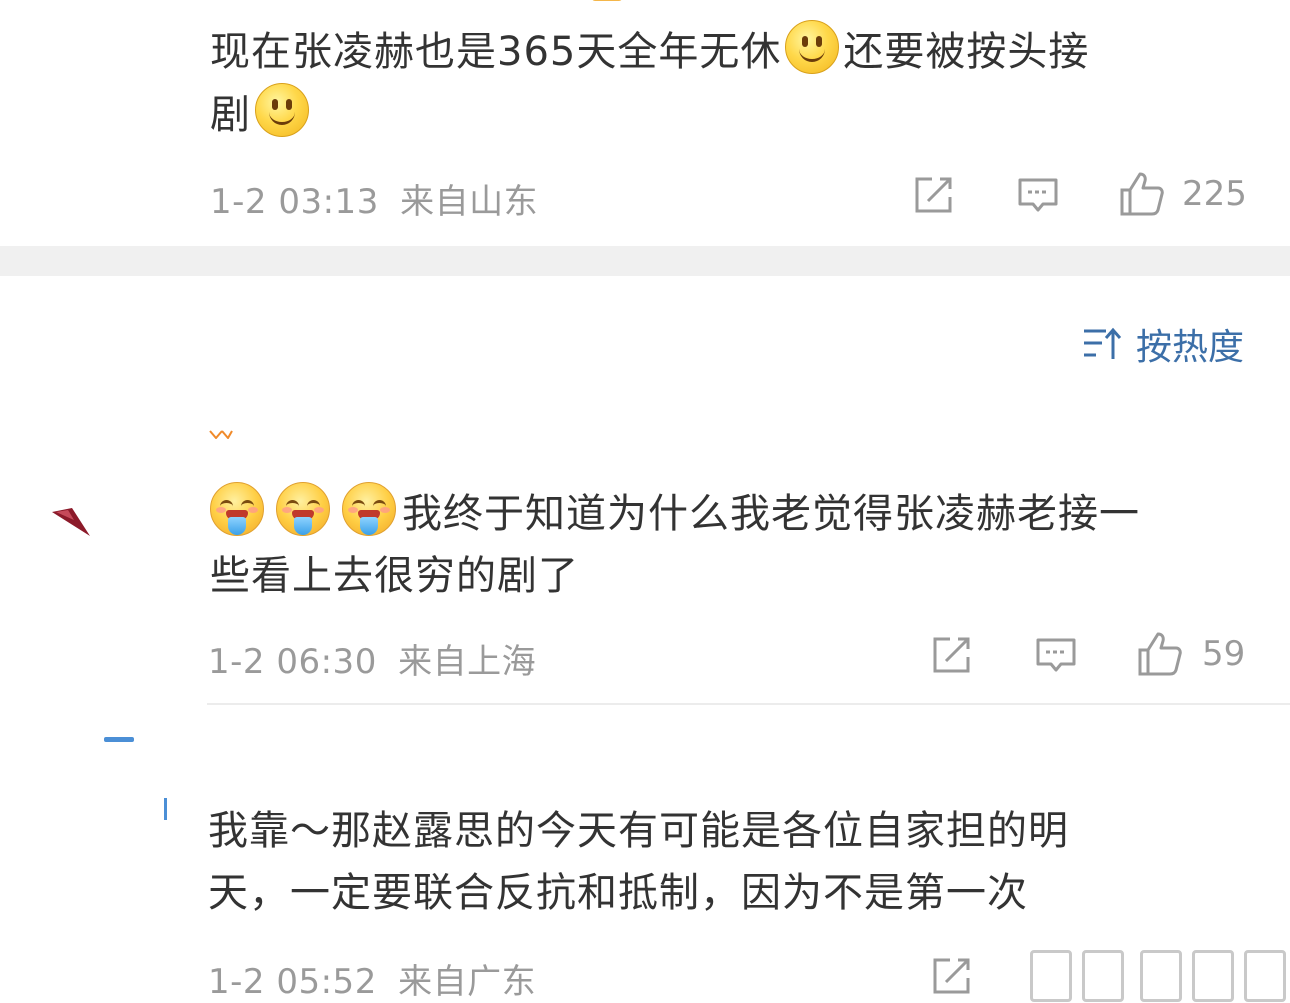 Image resolution: width=1290 pixels, height=1003 pixels. Describe the element at coordinates (966, 52) in the screenshot. I see `comment-1-text-part2: 还要被按头接` at that location.